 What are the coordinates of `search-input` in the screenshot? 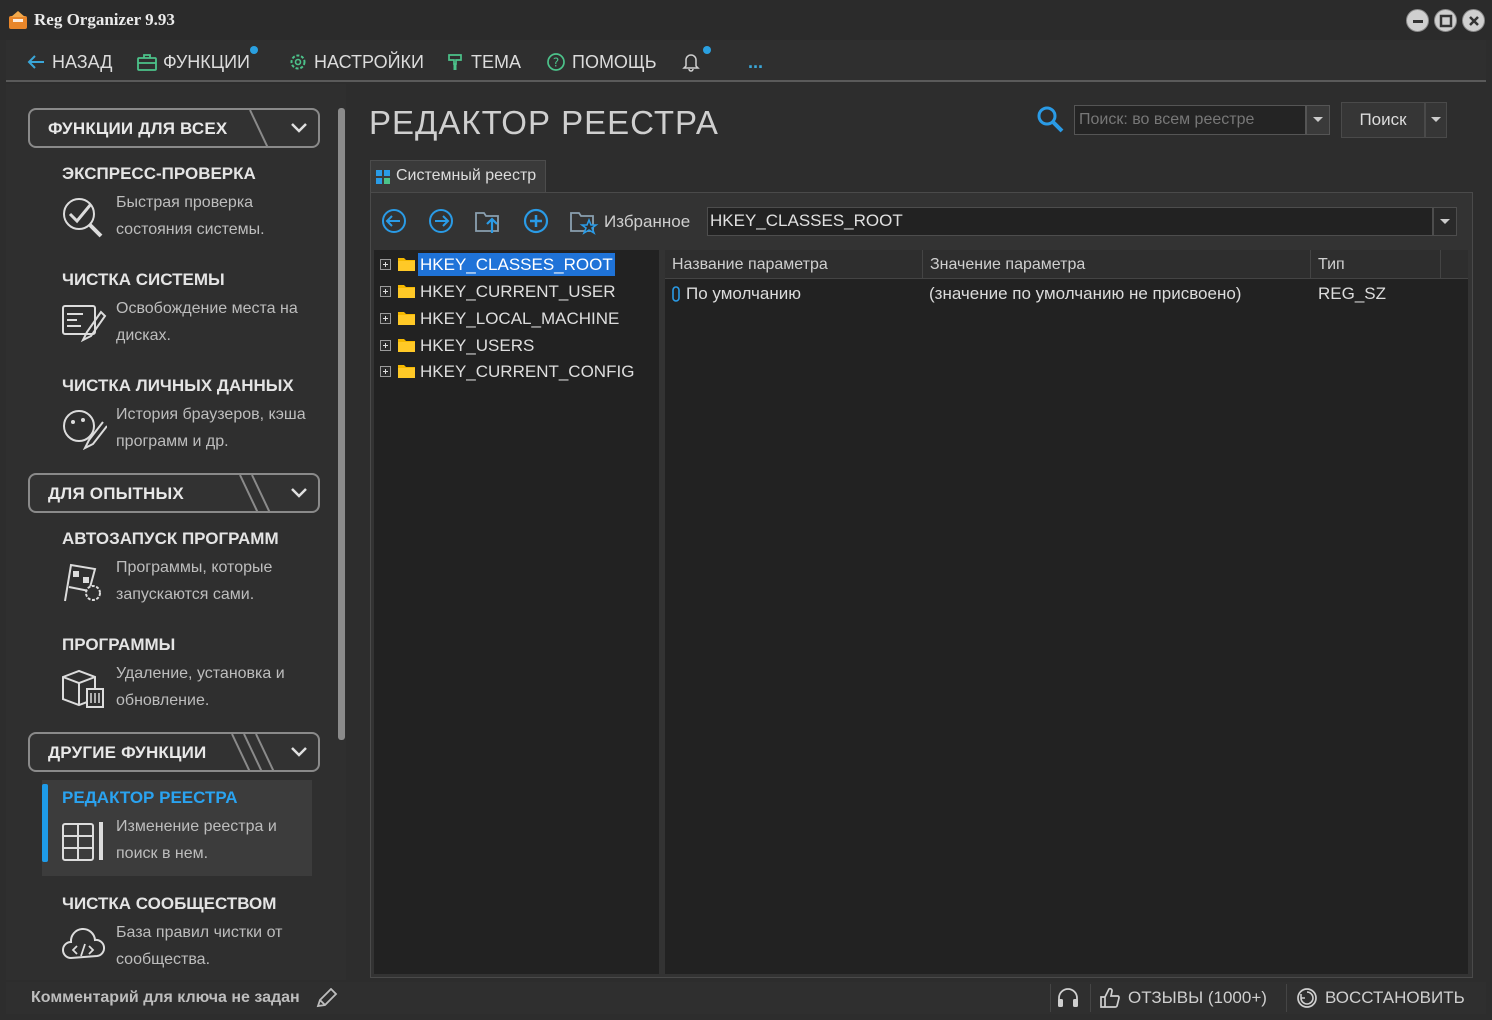 It's located at (1190, 120).